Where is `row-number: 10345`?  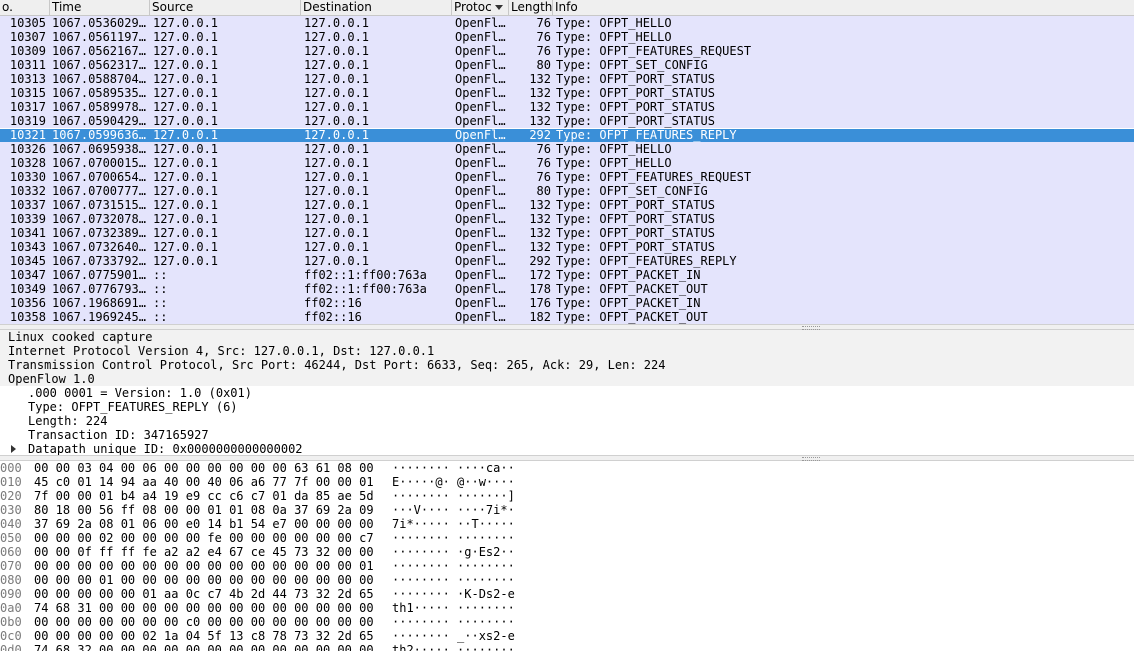 row-number: 10345 is located at coordinates (27, 261).